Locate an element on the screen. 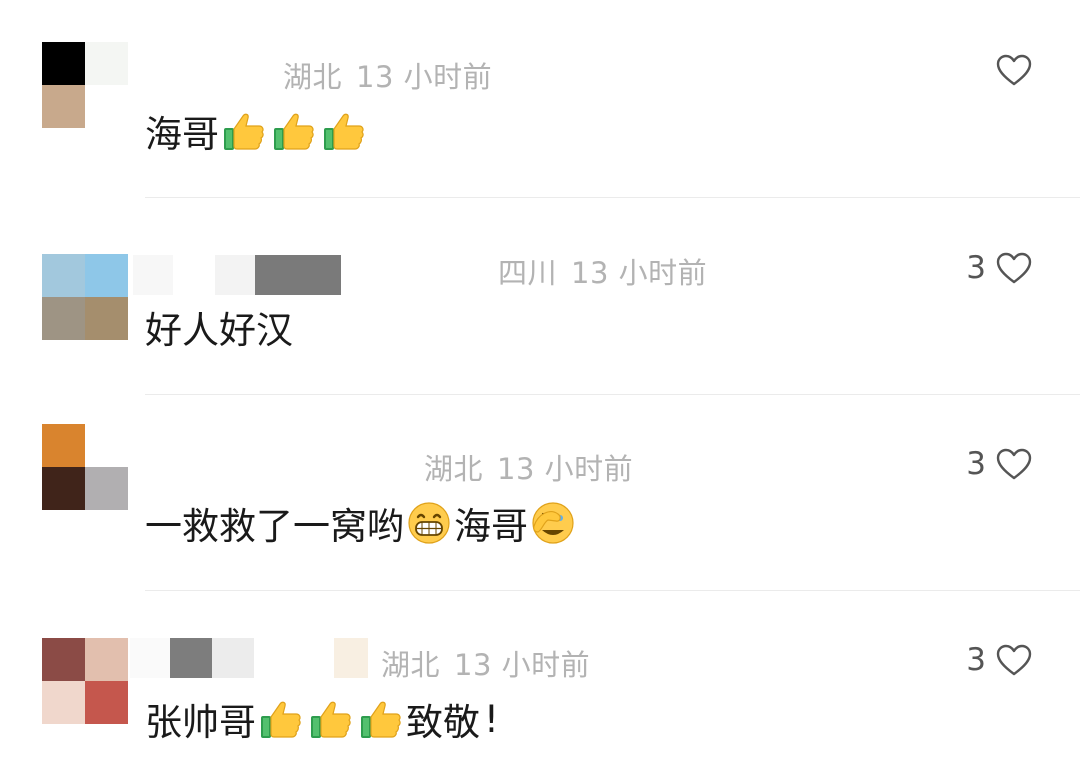 The height and width of the screenshot is (762, 1080). comment-text: 好人好汉 is located at coordinates (219, 327).